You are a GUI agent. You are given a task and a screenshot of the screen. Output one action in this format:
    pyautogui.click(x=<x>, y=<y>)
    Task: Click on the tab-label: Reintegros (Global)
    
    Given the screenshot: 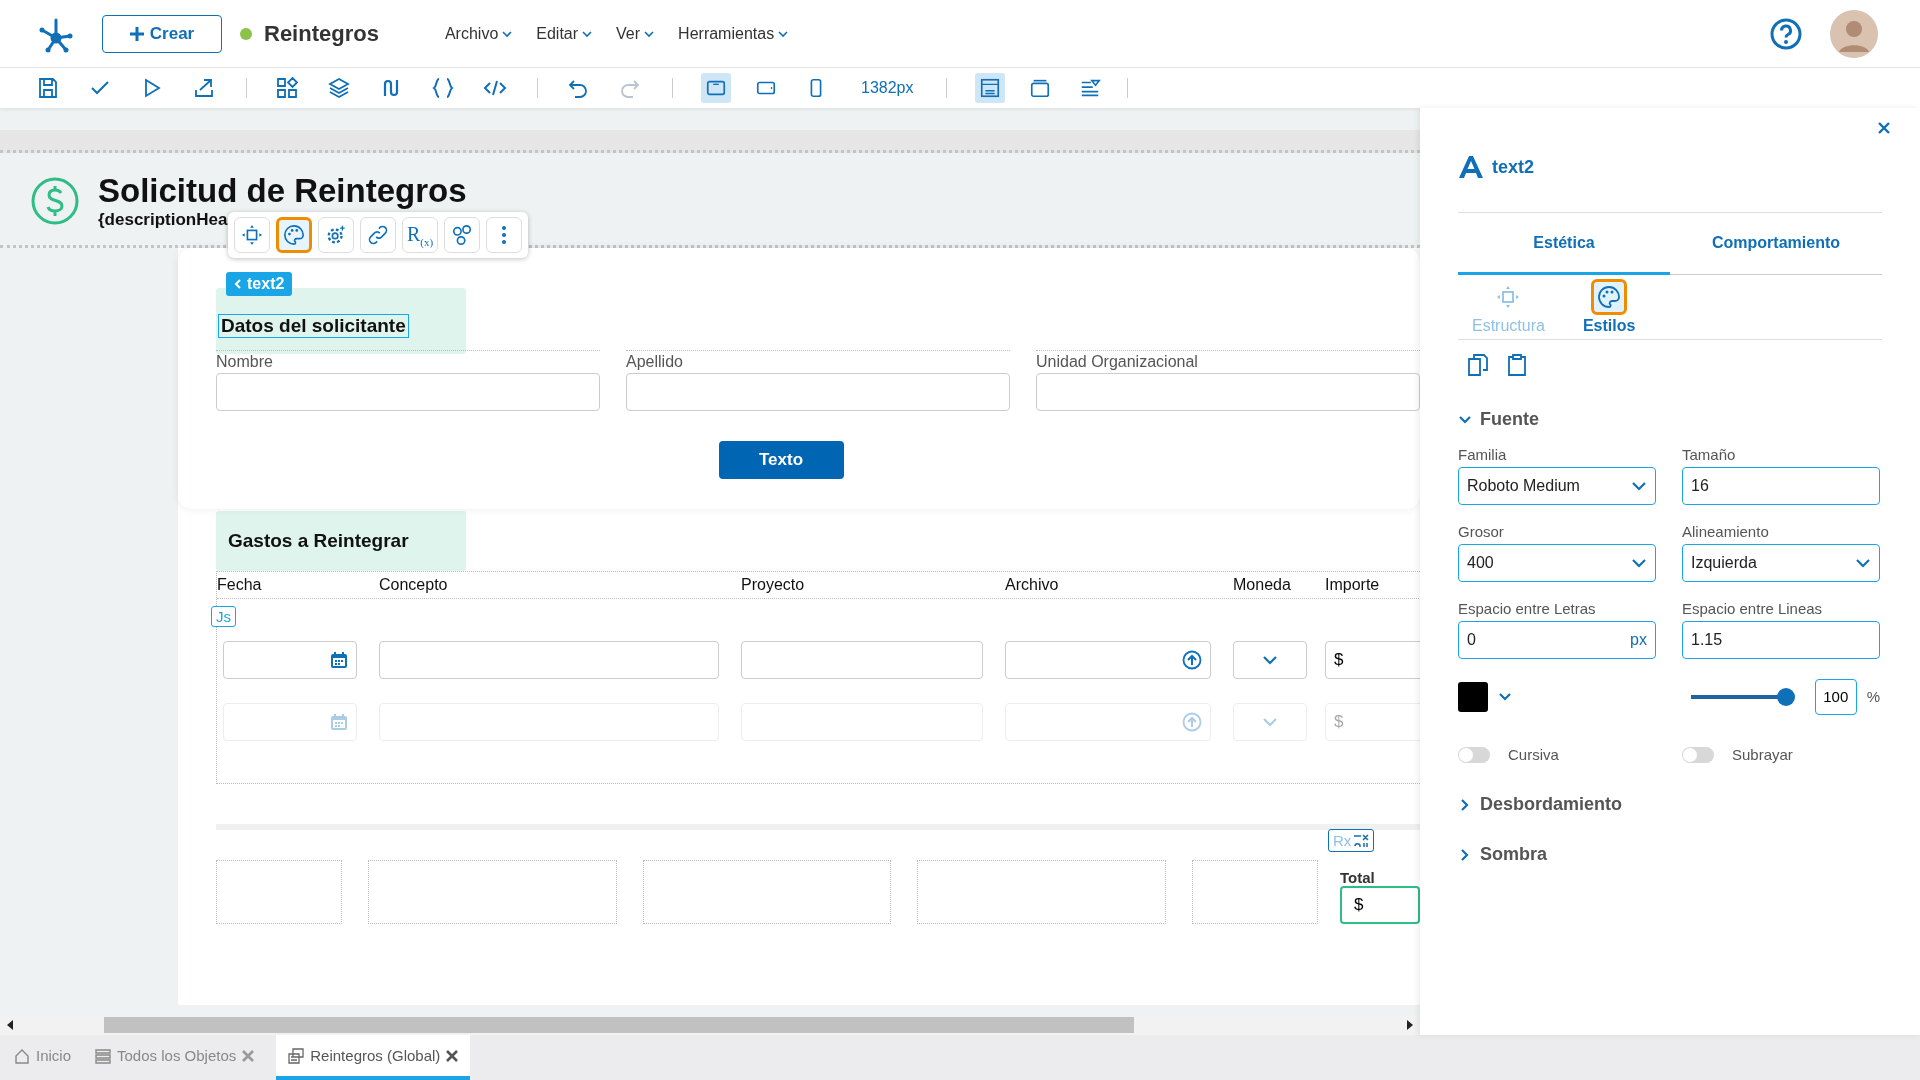 What is the action you would take?
    pyautogui.click(x=375, y=1055)
    